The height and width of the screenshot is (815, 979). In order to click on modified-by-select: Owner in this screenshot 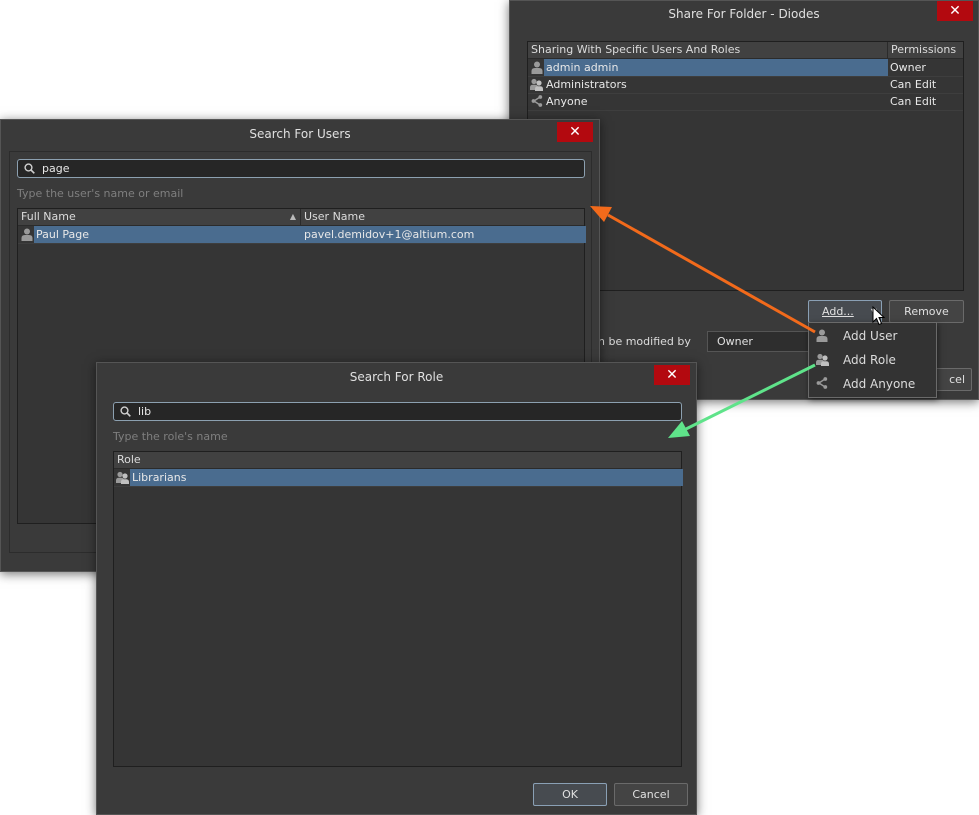, I will do `click(759, 341)`.